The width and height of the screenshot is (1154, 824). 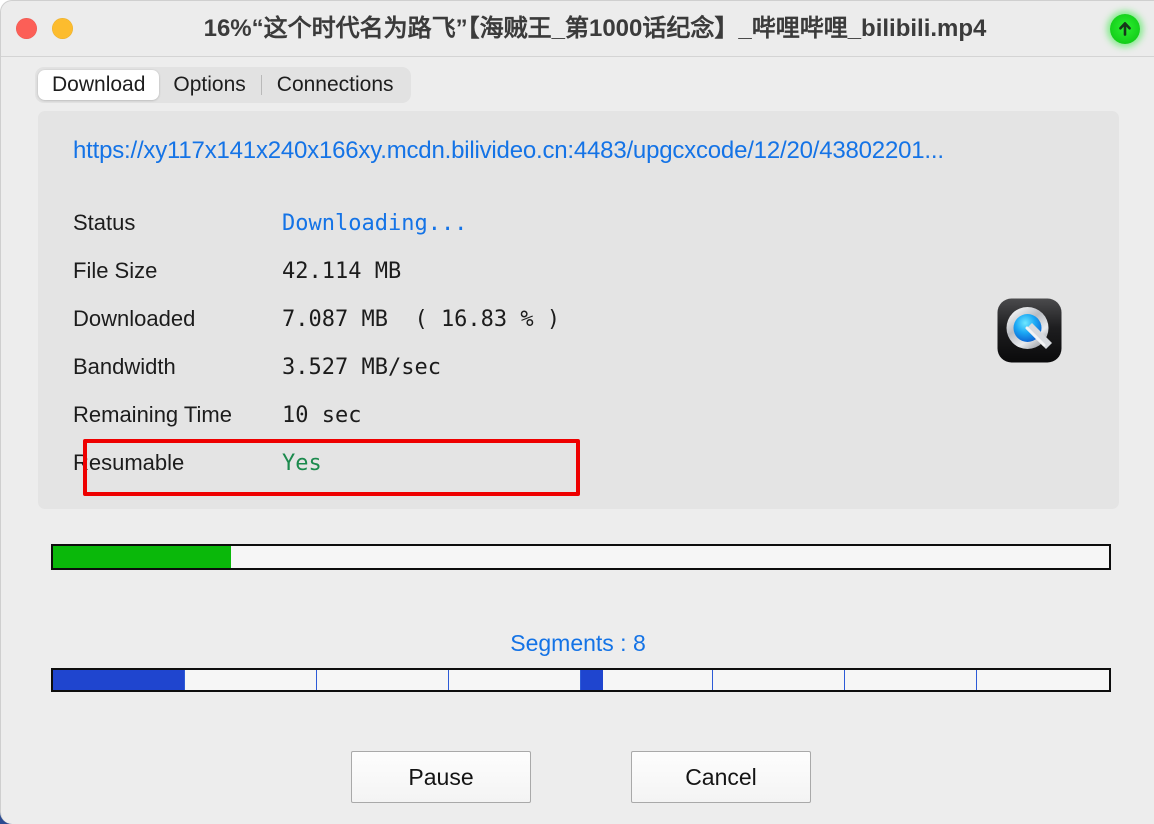 I want to click on download-progress-bar, so click(x=581, y=557).